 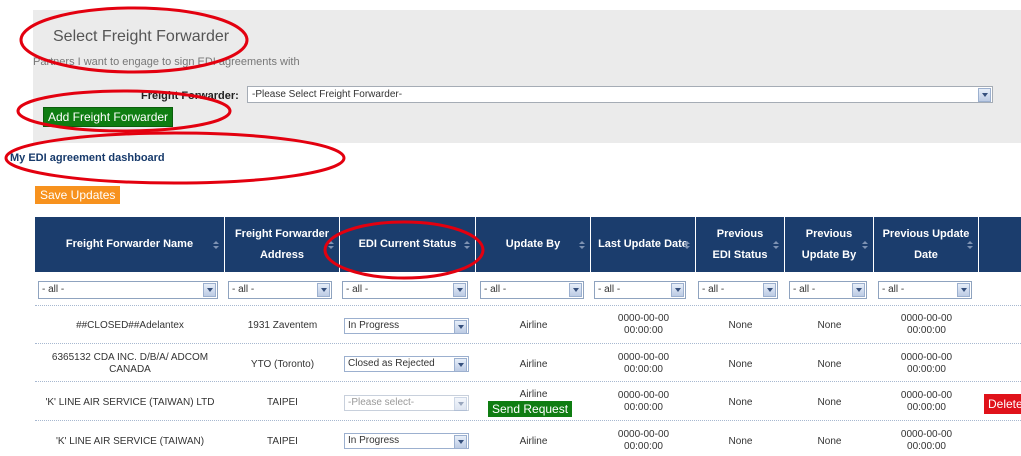 I want to click on edi-status-select: -Please select-, so click(x=406, y=403).